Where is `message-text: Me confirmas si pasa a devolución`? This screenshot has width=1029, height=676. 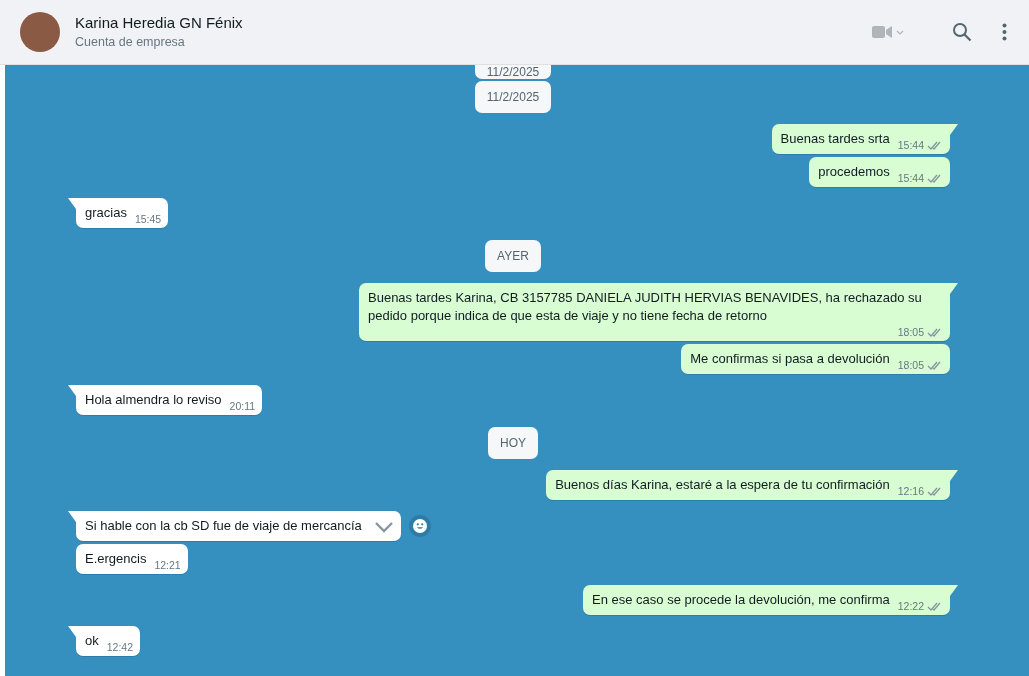
message-text: Me confirmas si pasa a devolución is located at coordinates (790, 359).